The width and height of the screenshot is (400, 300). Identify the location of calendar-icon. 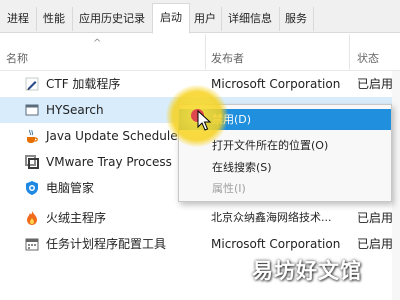
(32, 244).